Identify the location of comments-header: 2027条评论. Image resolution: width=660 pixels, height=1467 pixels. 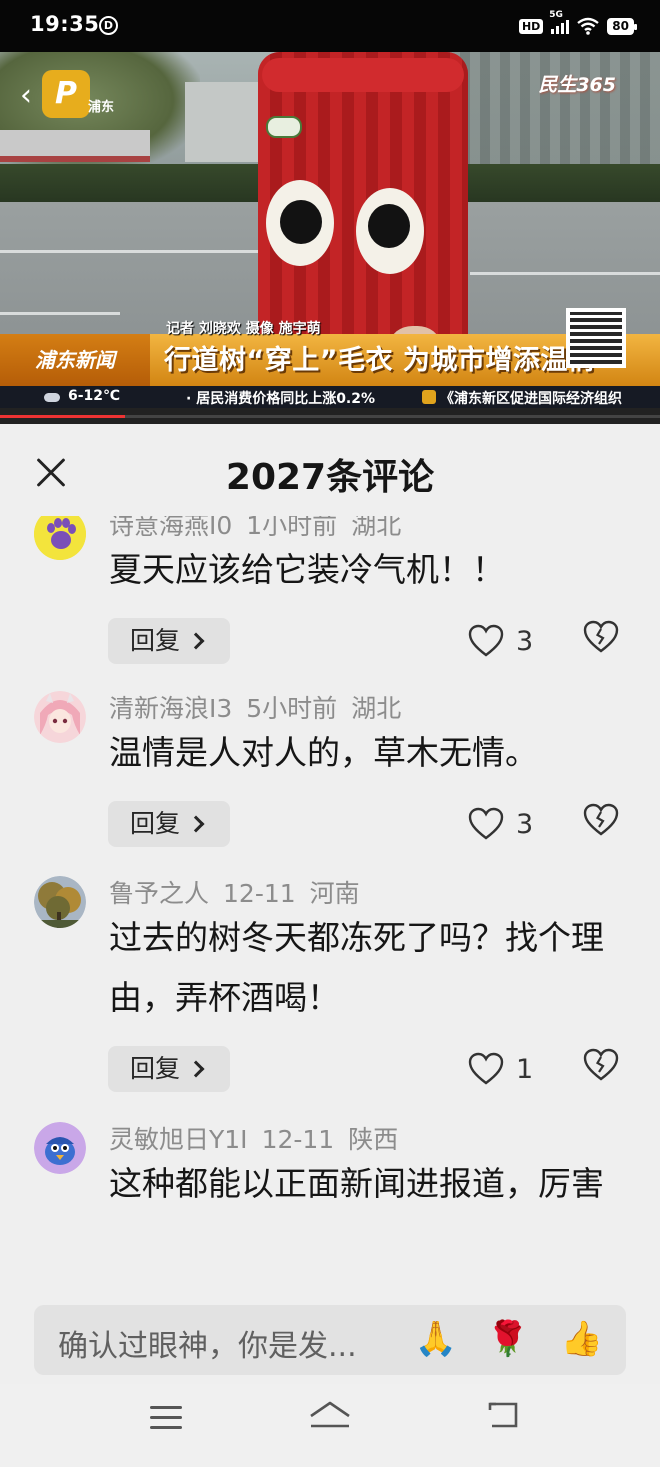
(330, 470).